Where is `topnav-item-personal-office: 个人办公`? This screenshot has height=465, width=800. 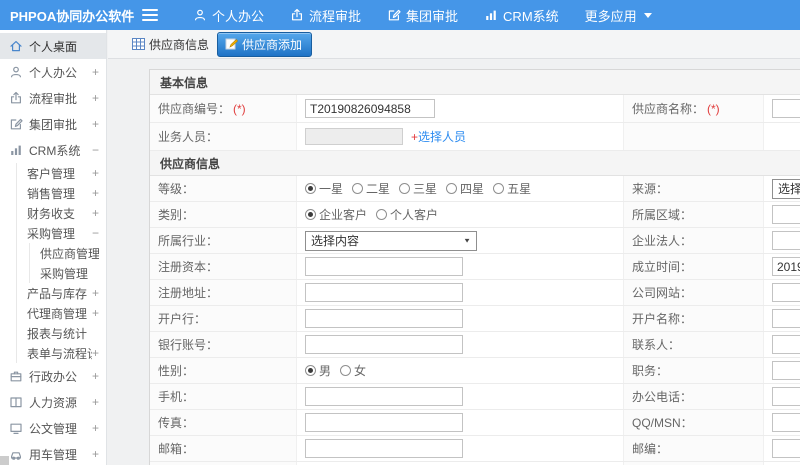 topnav-item-personal-office: 个人办公 is located at coordinates (228, 15).